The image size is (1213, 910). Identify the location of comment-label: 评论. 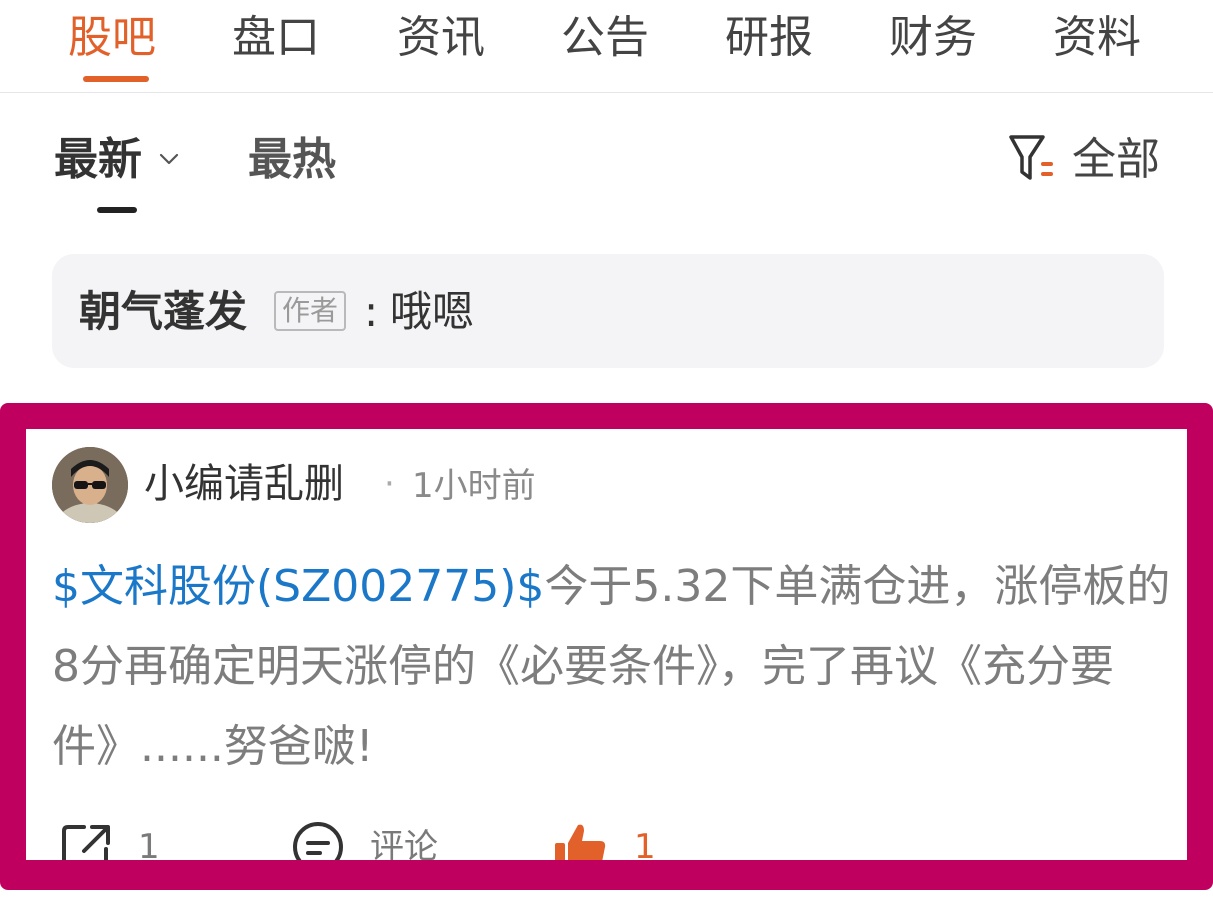
(404, 839).